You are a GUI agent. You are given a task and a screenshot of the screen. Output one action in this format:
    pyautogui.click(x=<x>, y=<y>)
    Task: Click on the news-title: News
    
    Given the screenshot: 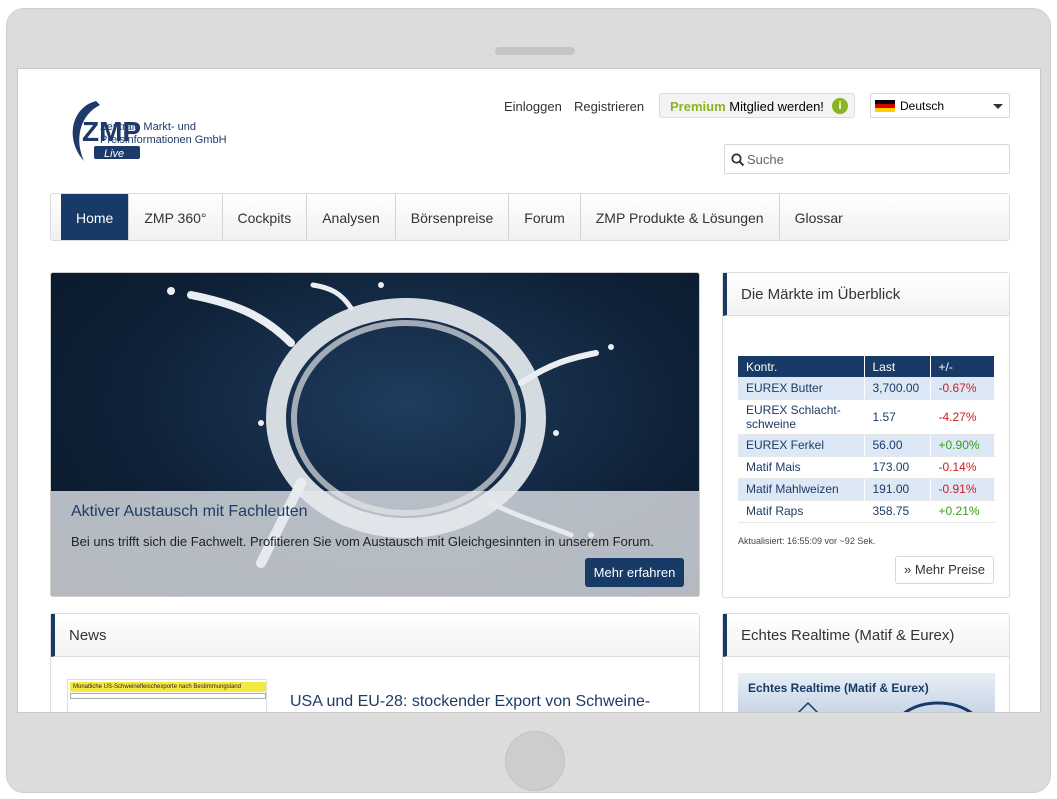 What is the action you would take?
    pyautogui.click(x=375, y=635)
    